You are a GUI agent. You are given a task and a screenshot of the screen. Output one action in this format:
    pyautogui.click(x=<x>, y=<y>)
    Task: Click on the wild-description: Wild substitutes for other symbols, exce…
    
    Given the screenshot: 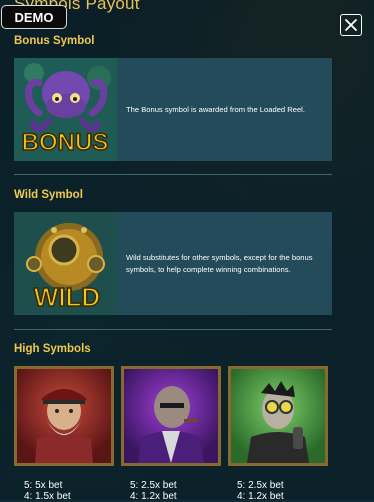 What is the action you would take?
    pyautogui.click(x=219, y=263)
    